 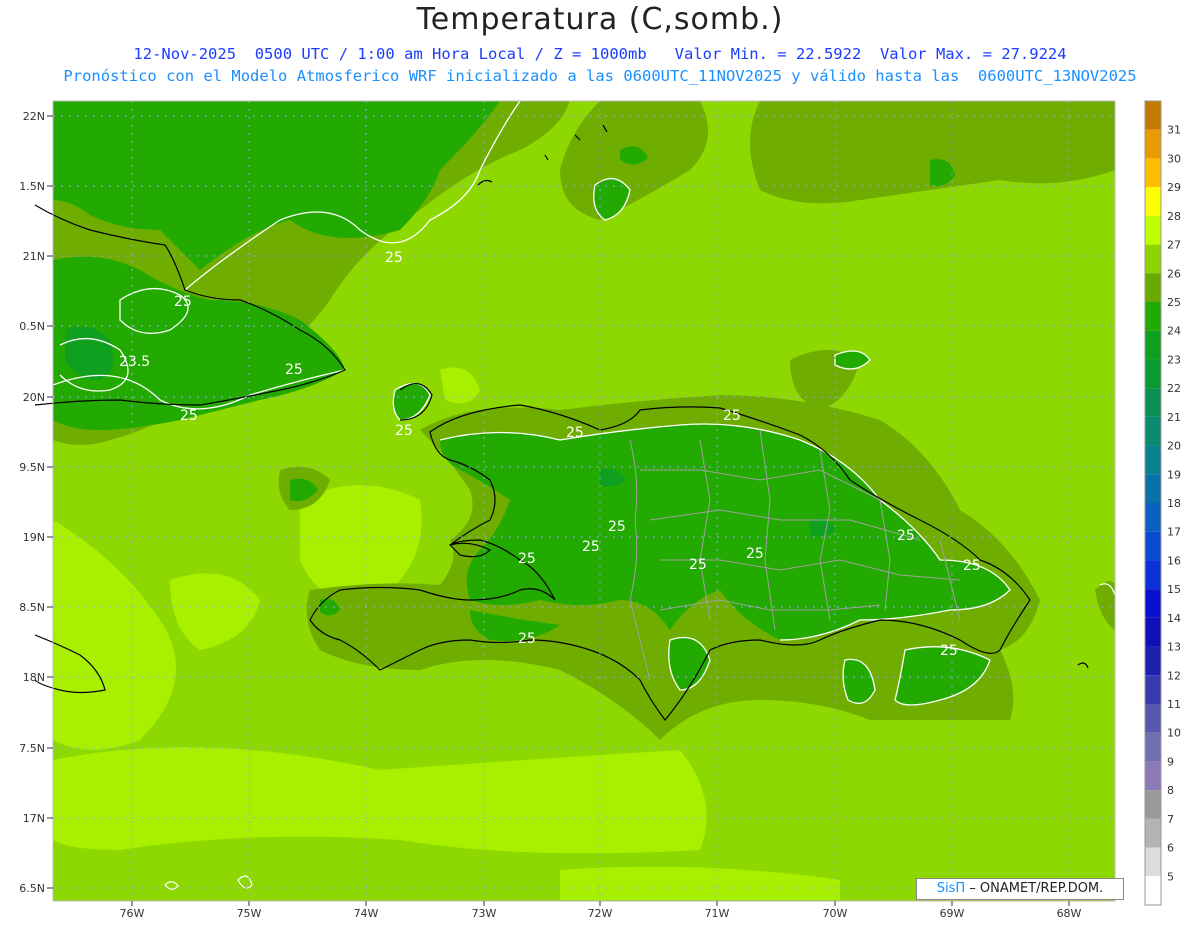 What do you see at coordinates (484, 913) in the screenshot?
I see `lon-label: 73W` at bounding box center [484, 913].